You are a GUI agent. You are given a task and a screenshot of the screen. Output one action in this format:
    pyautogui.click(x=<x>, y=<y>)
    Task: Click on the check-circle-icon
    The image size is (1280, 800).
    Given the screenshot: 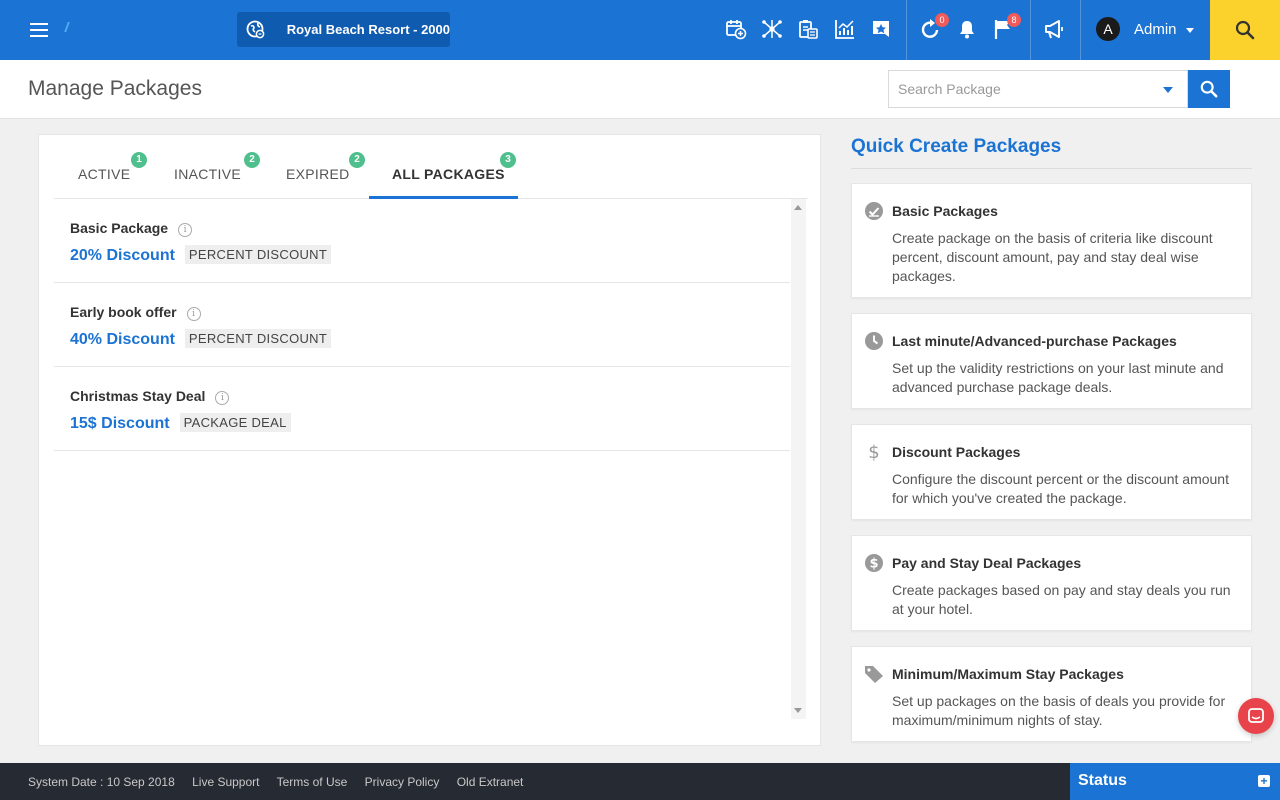 What is the action you would take?
    pyautogui.click(x=874, y=211)
    